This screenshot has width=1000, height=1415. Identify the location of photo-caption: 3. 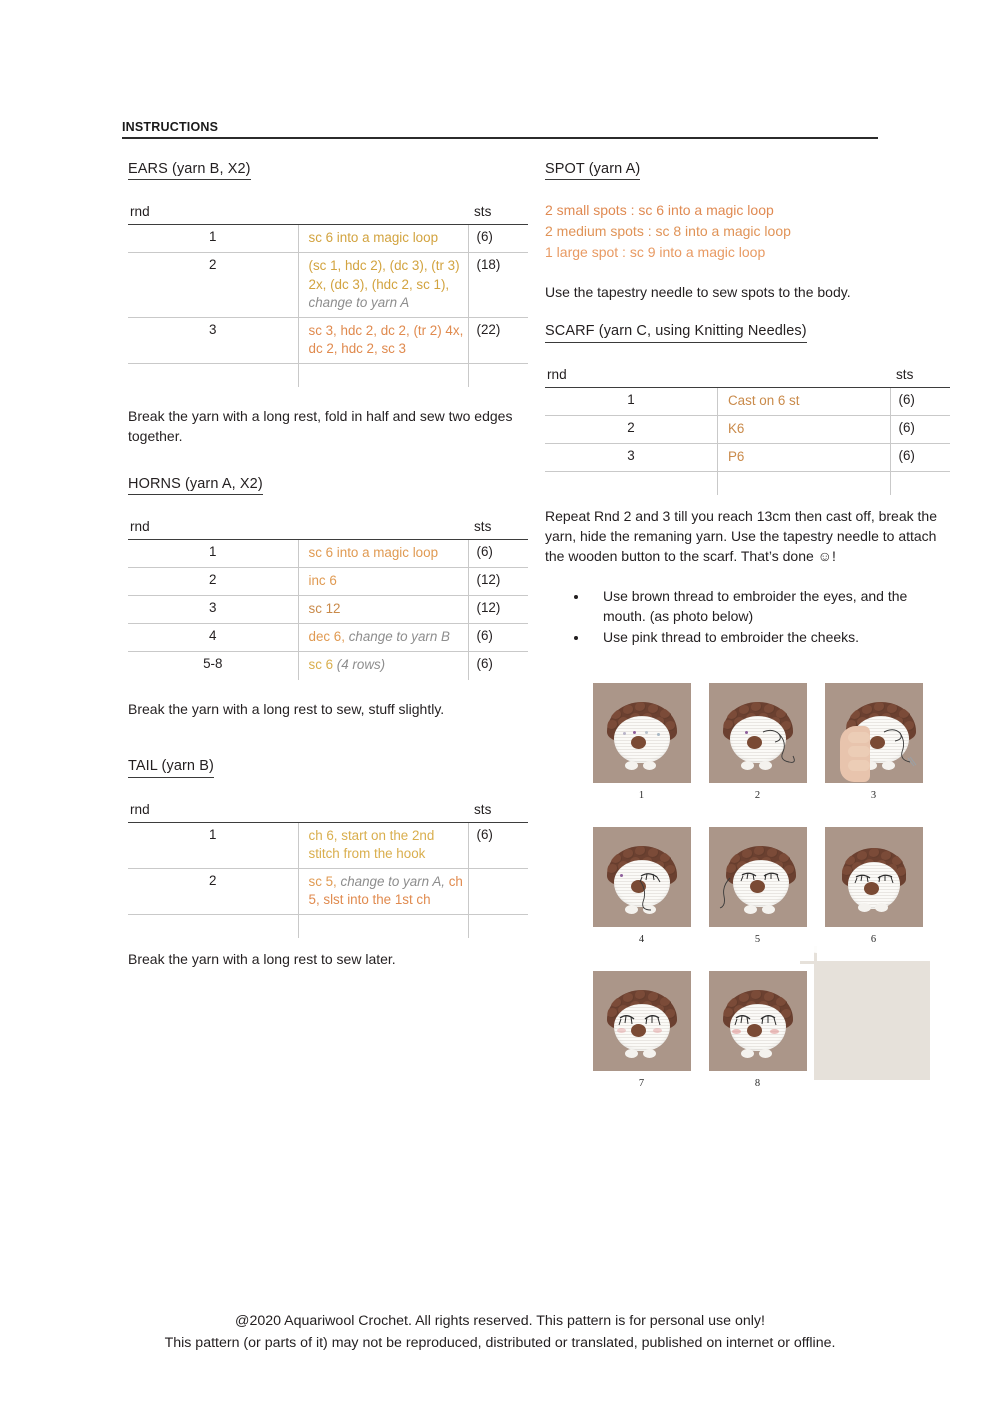
(873, 795).